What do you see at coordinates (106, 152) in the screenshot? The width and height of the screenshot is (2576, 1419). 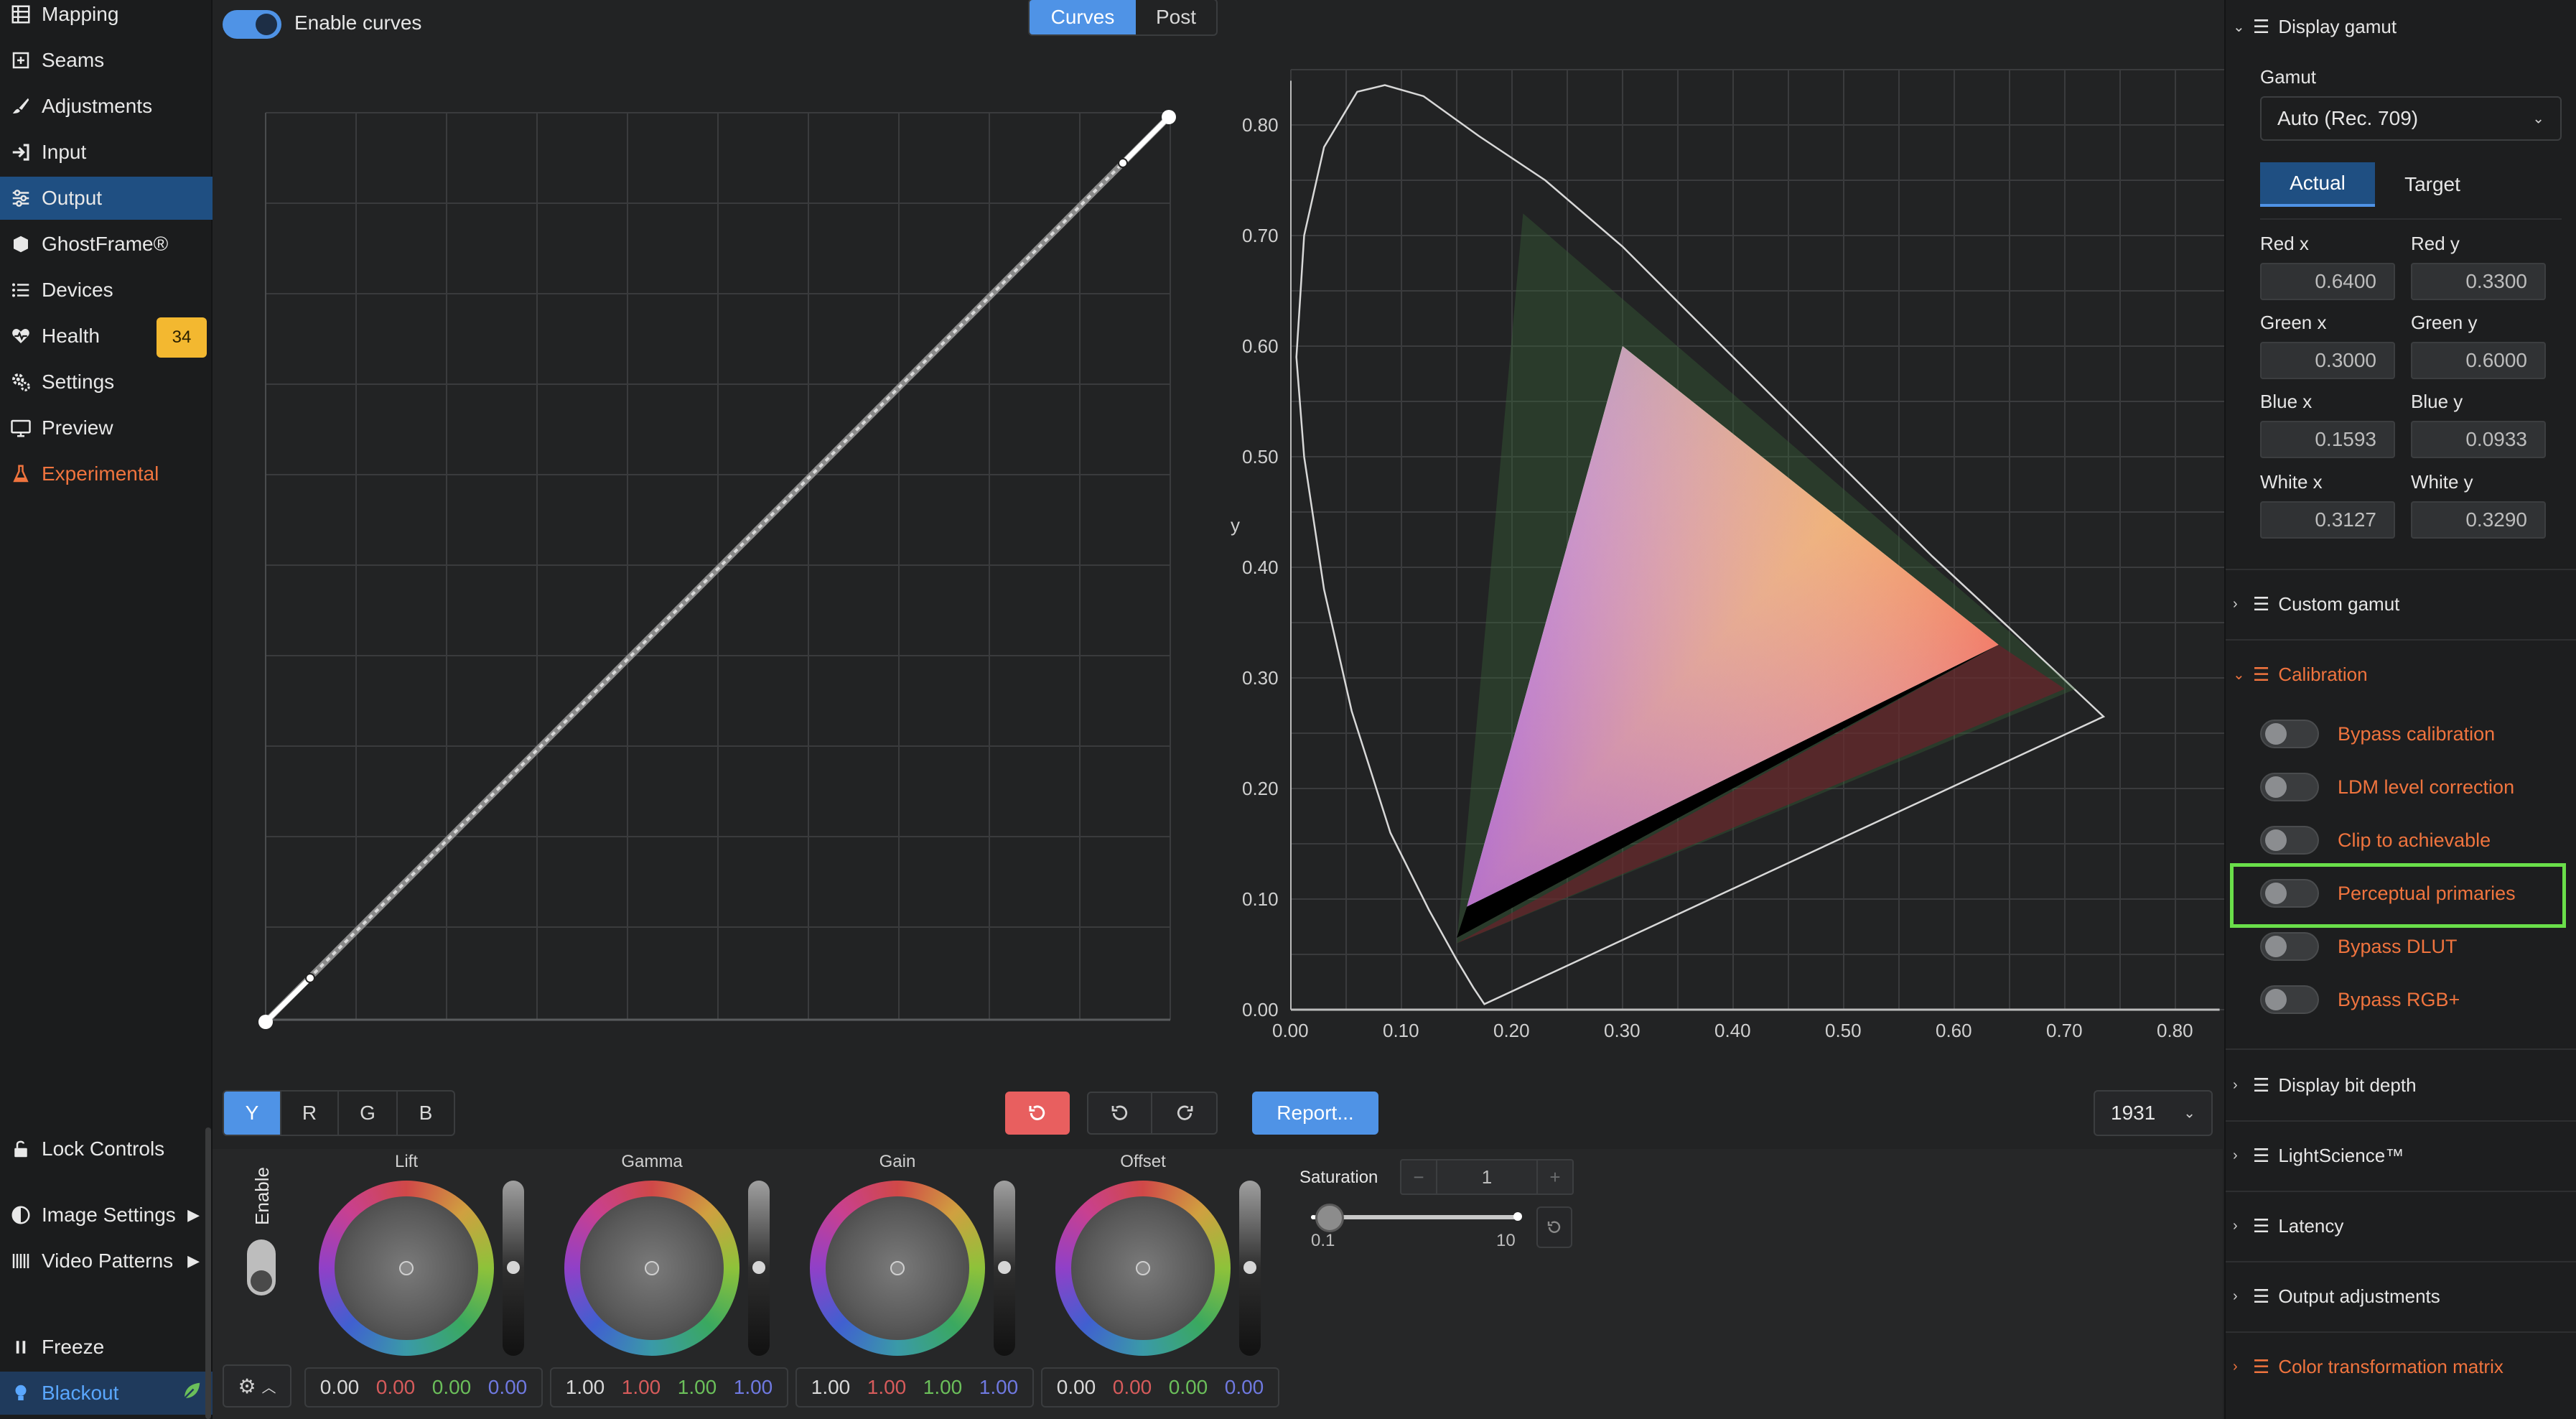 I see `sidebar-item-input: Input` at bounding box center [106, 152].